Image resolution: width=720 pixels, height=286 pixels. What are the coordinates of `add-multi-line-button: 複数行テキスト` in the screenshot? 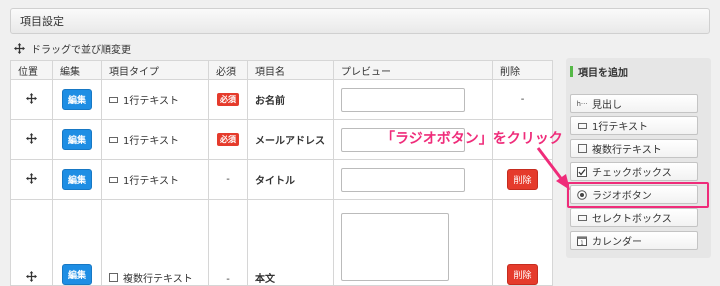 It's located at (634, 148).